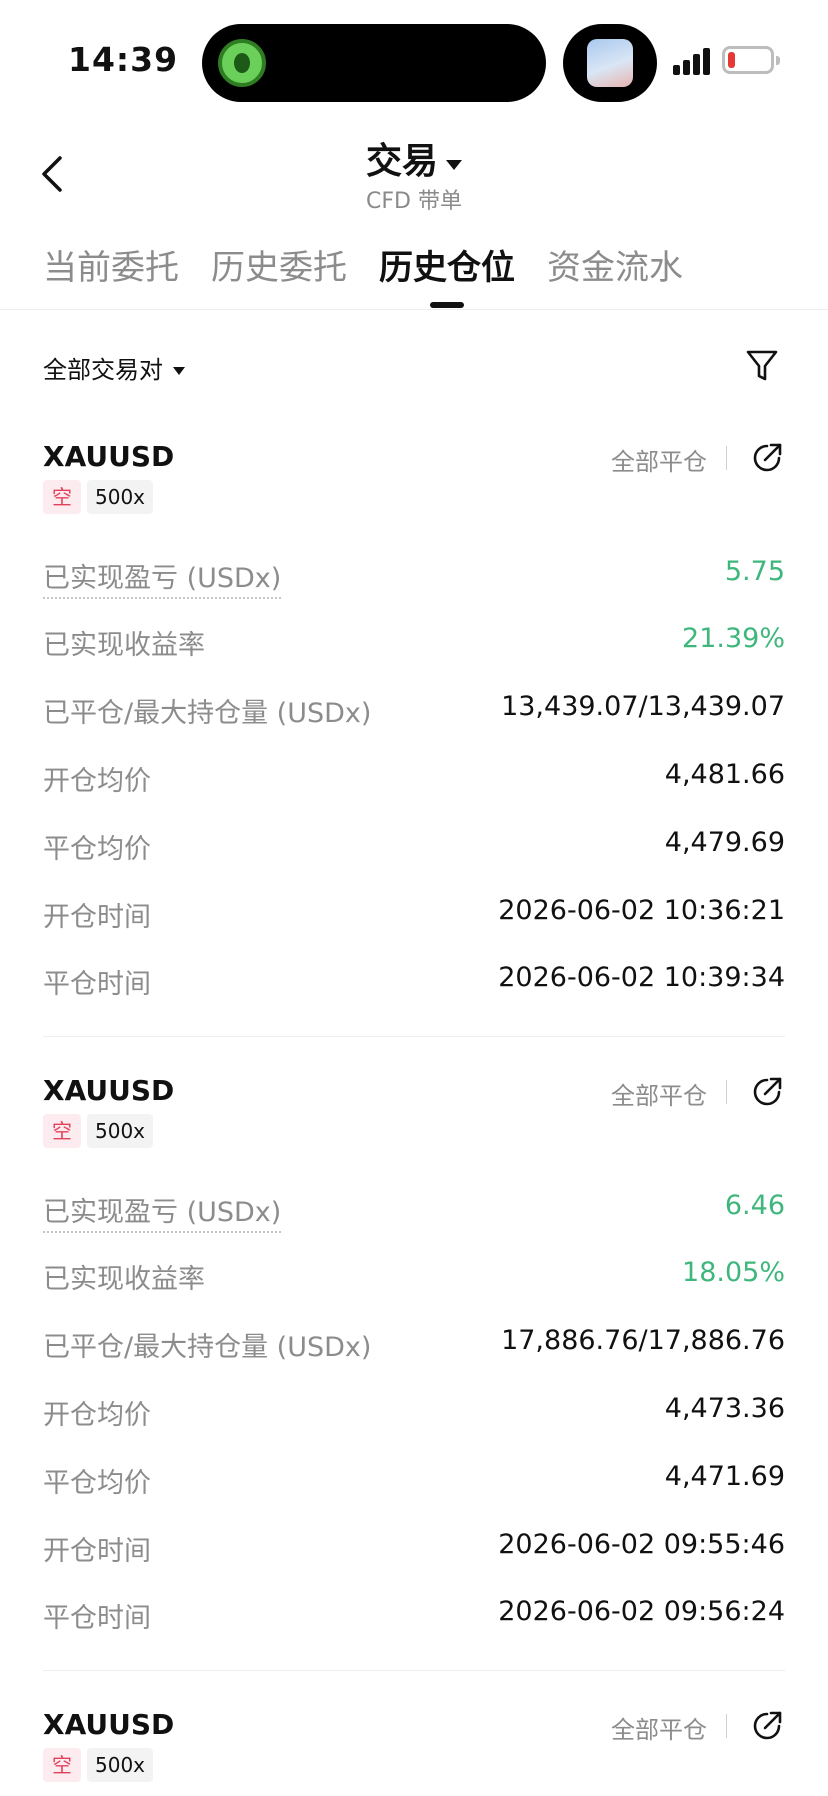 Image resolution: width=828 pixels, height=1796 pixels. What do you see at coordinates (414, 1549) in the screenshot?
I see `detail-row: 开仓时间 2026-06-02 09:55:46` at bounding box center [414, 1549].